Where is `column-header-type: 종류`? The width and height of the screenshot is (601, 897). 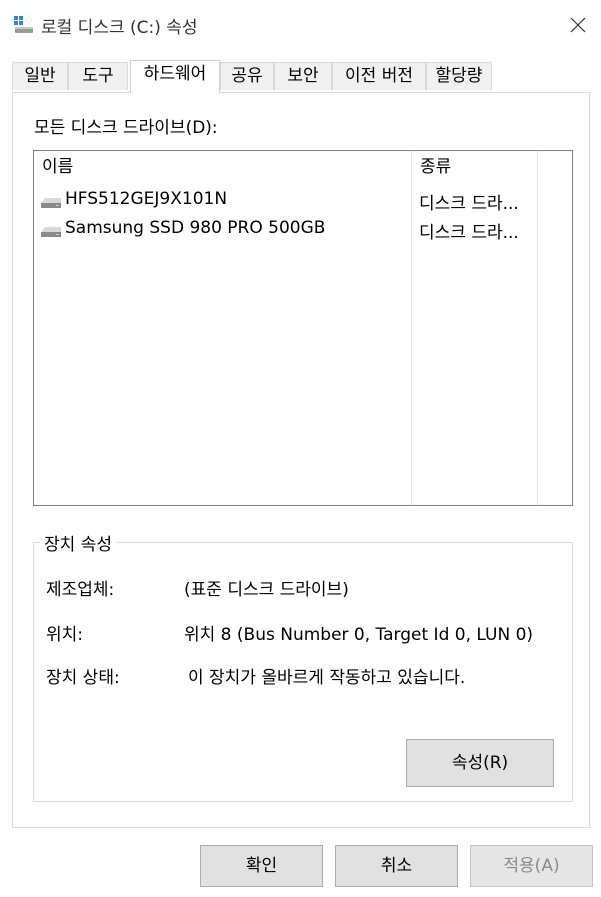 column-header-type: 종류 is located at coordinates (474, 167).